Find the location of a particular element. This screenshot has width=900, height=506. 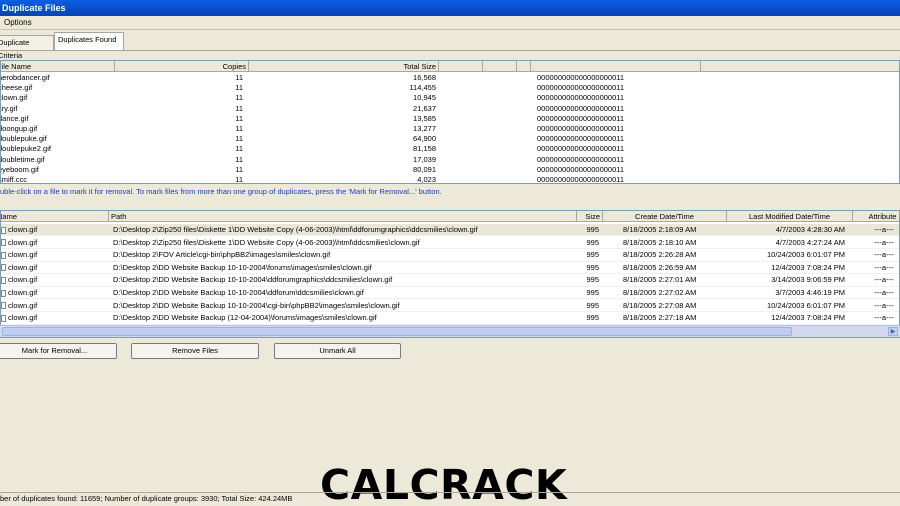

remove-files-button: Remove Files is located at coordinates (195, 351).